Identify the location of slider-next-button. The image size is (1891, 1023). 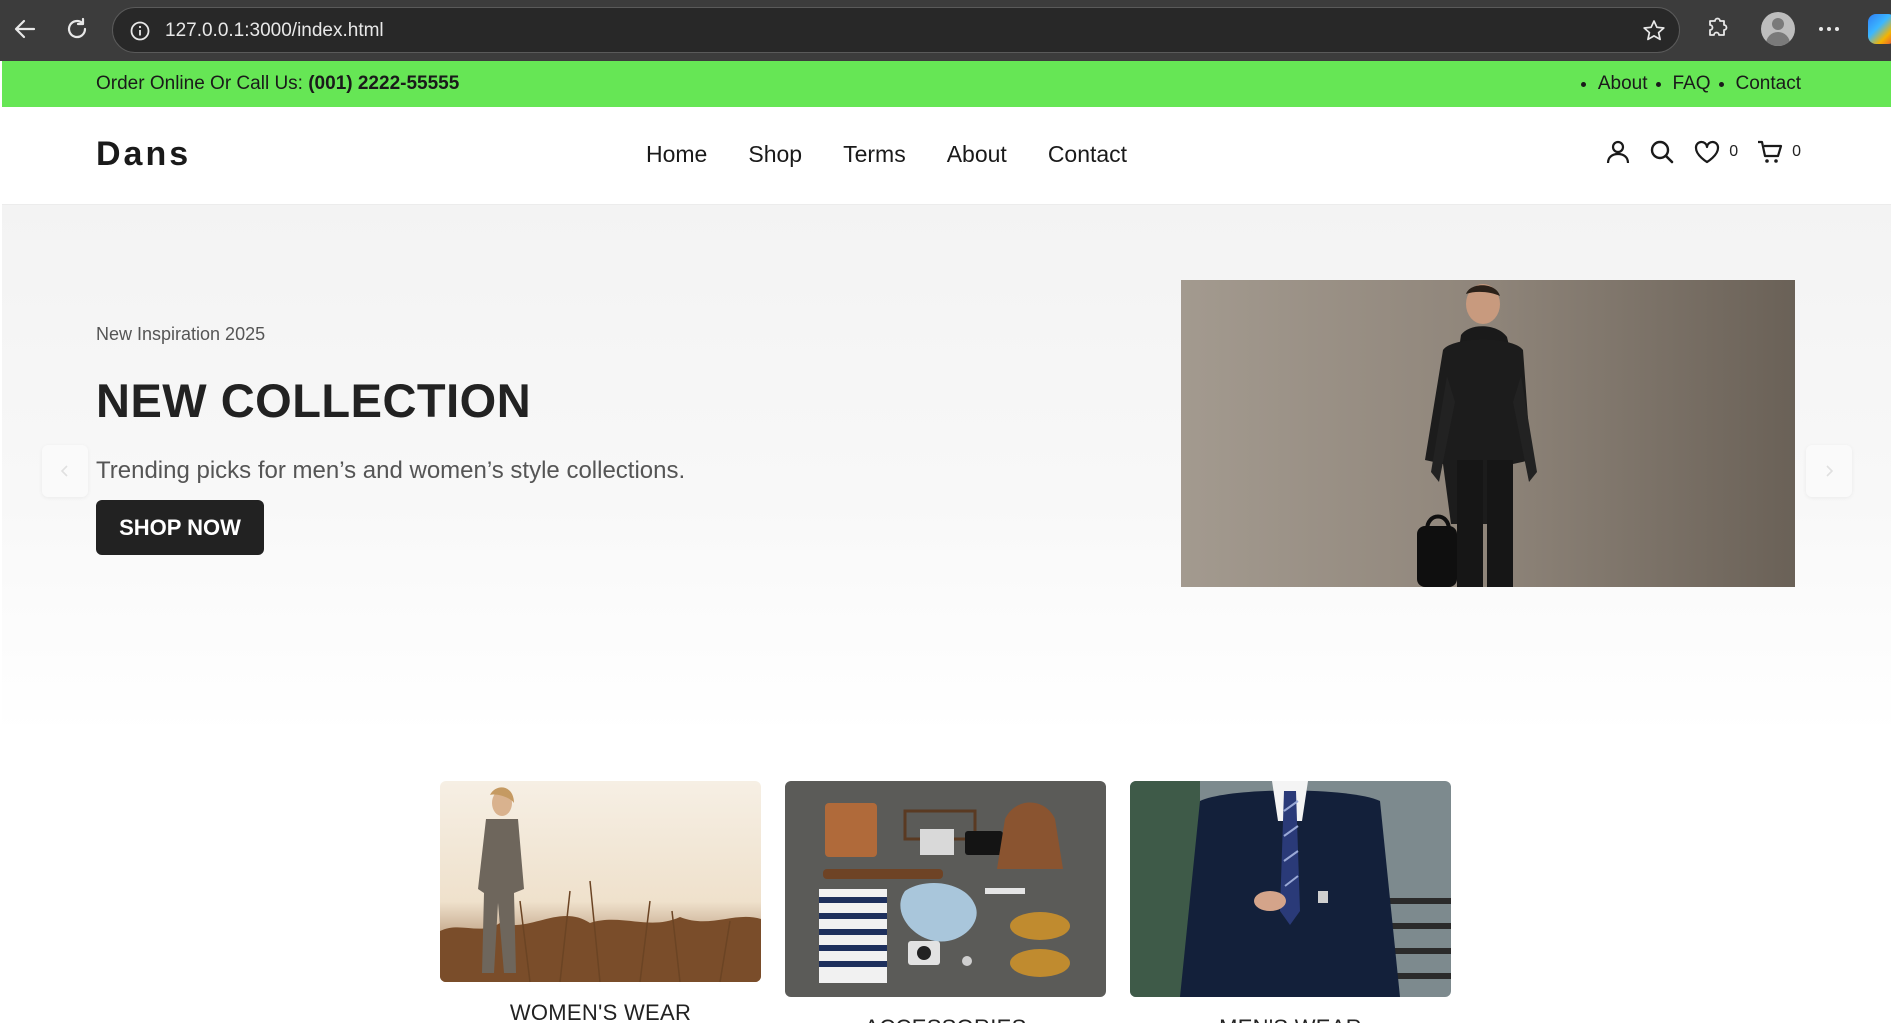
(1829, 471).